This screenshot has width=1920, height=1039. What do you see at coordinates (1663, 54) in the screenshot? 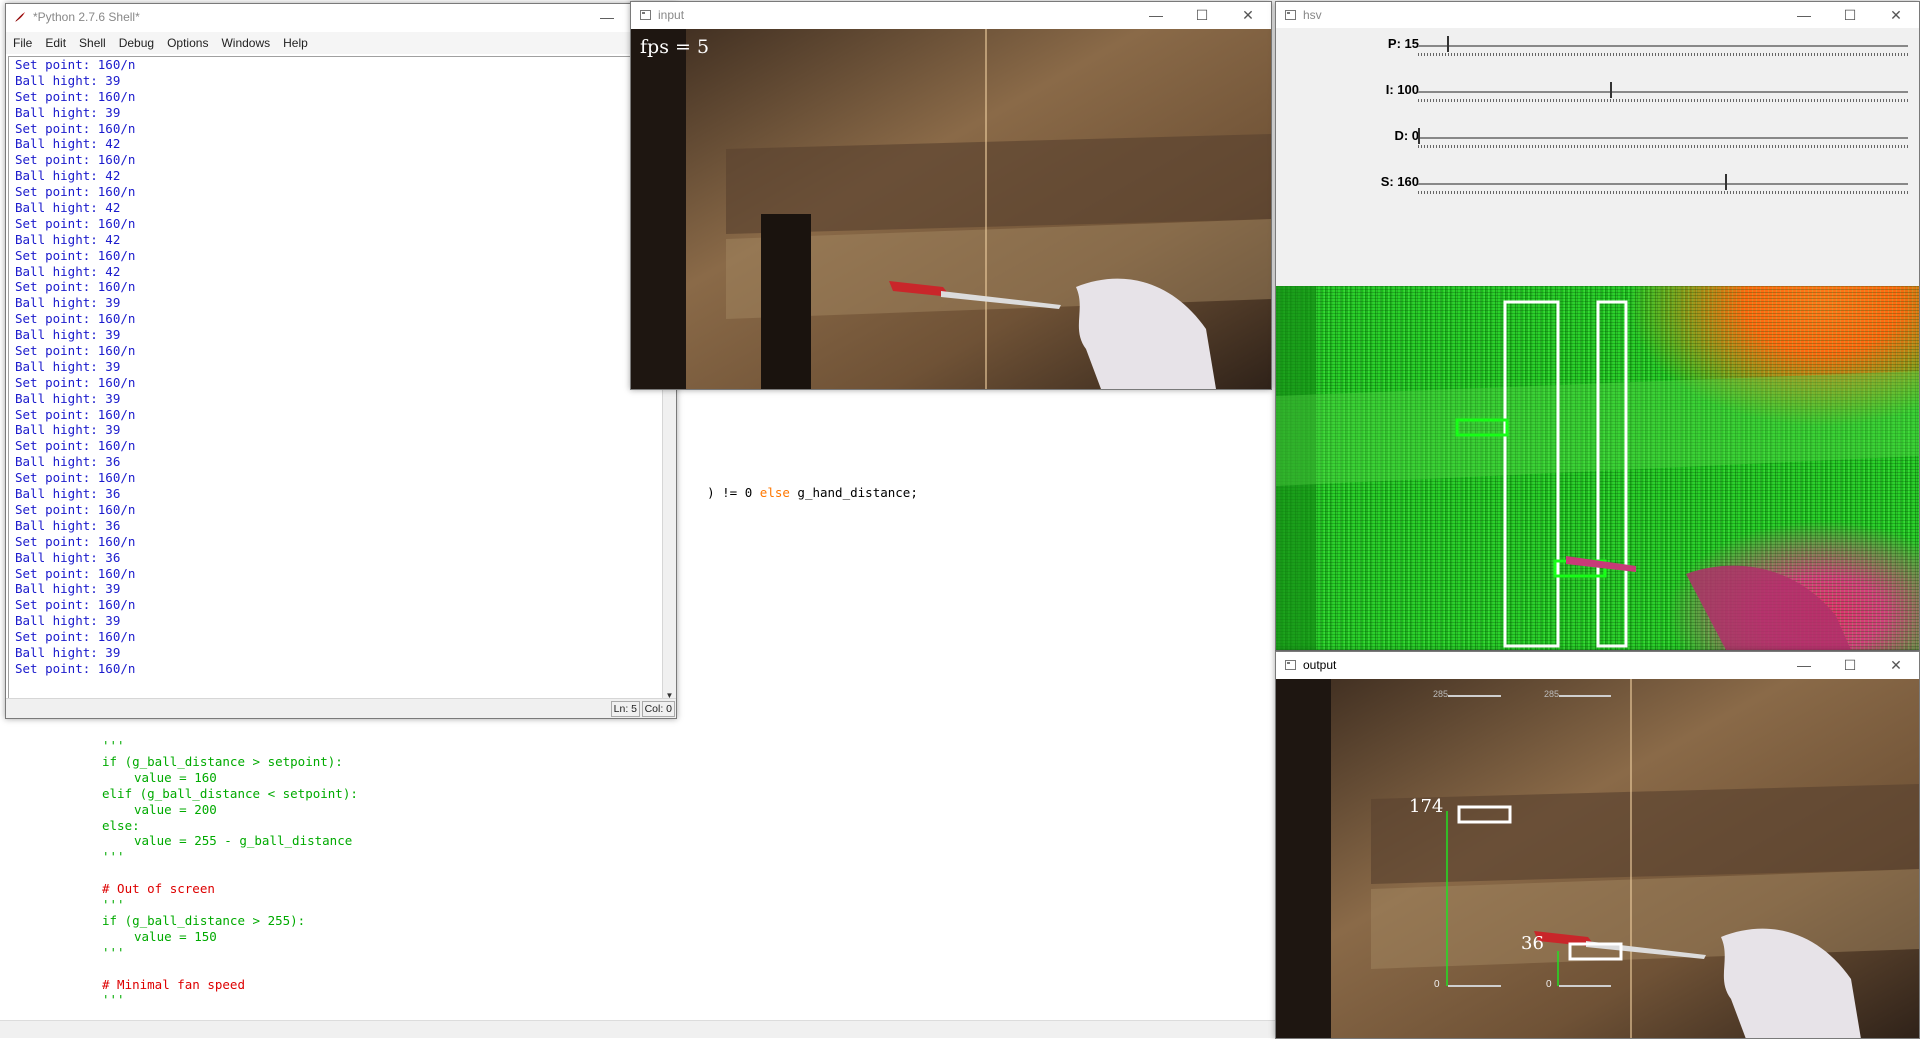
I see `trackbar-ticks` at bounding box center [1663, 54].